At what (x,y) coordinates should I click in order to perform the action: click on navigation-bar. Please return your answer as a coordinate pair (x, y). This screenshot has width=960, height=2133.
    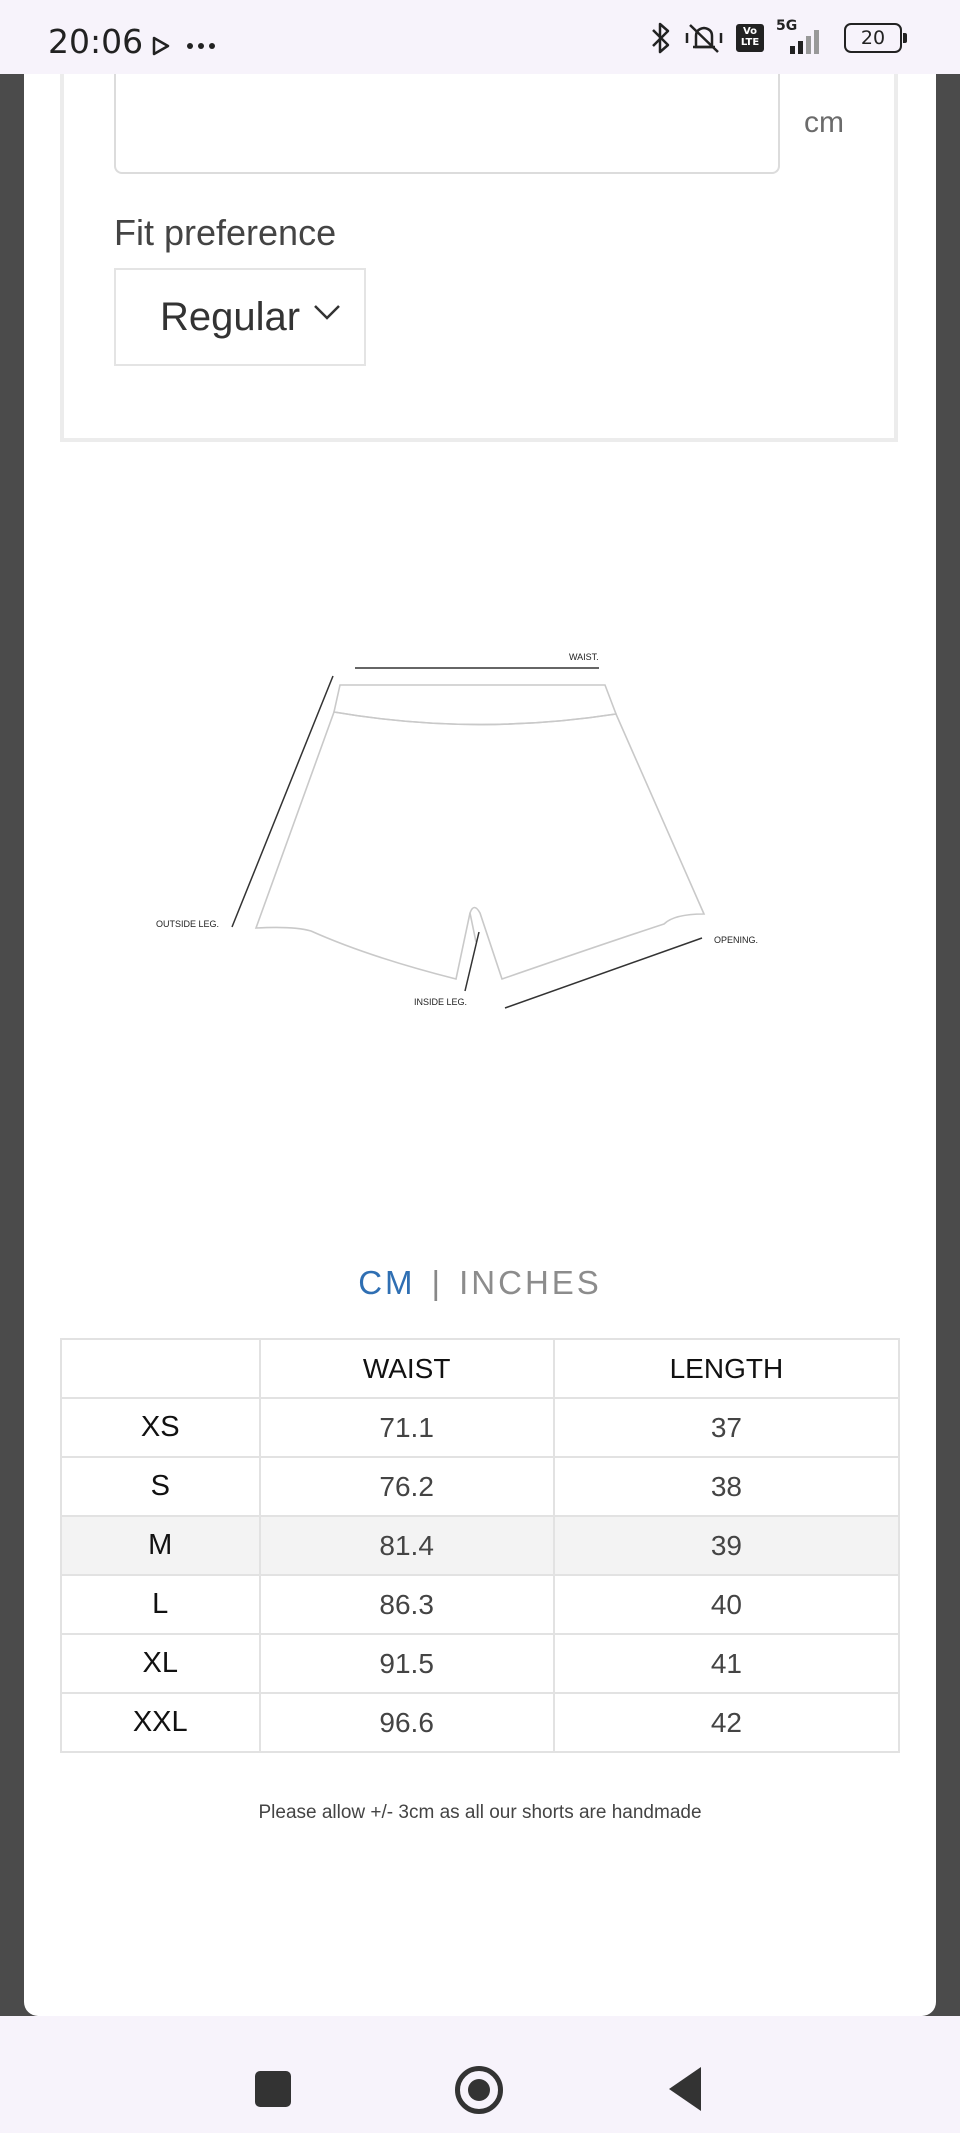
    Looking at the image, I should click on (480, 2074).